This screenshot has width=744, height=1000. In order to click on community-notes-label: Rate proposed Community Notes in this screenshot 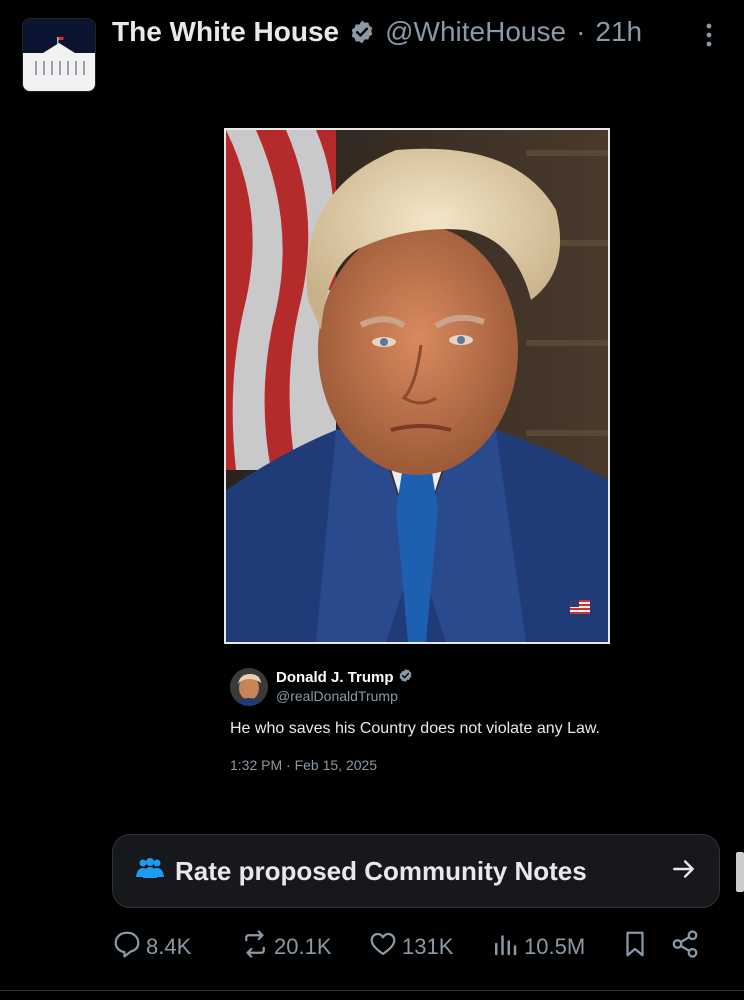, I will do `click(381, 870)`.